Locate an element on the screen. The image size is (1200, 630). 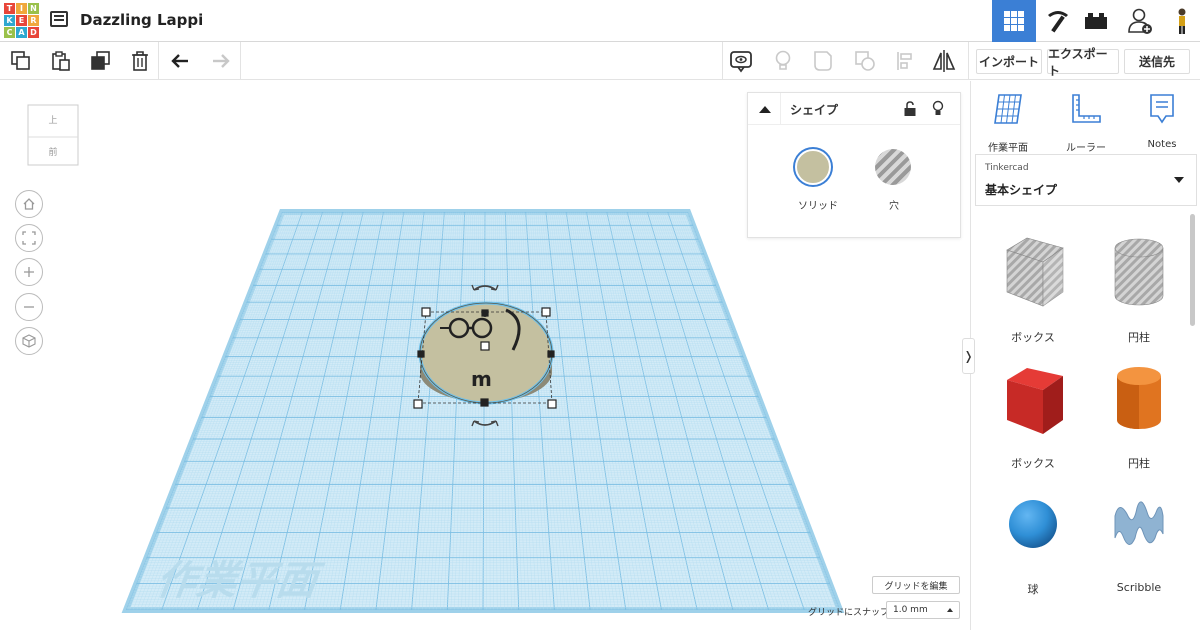
paste-button is located at coordinates (61, 61).